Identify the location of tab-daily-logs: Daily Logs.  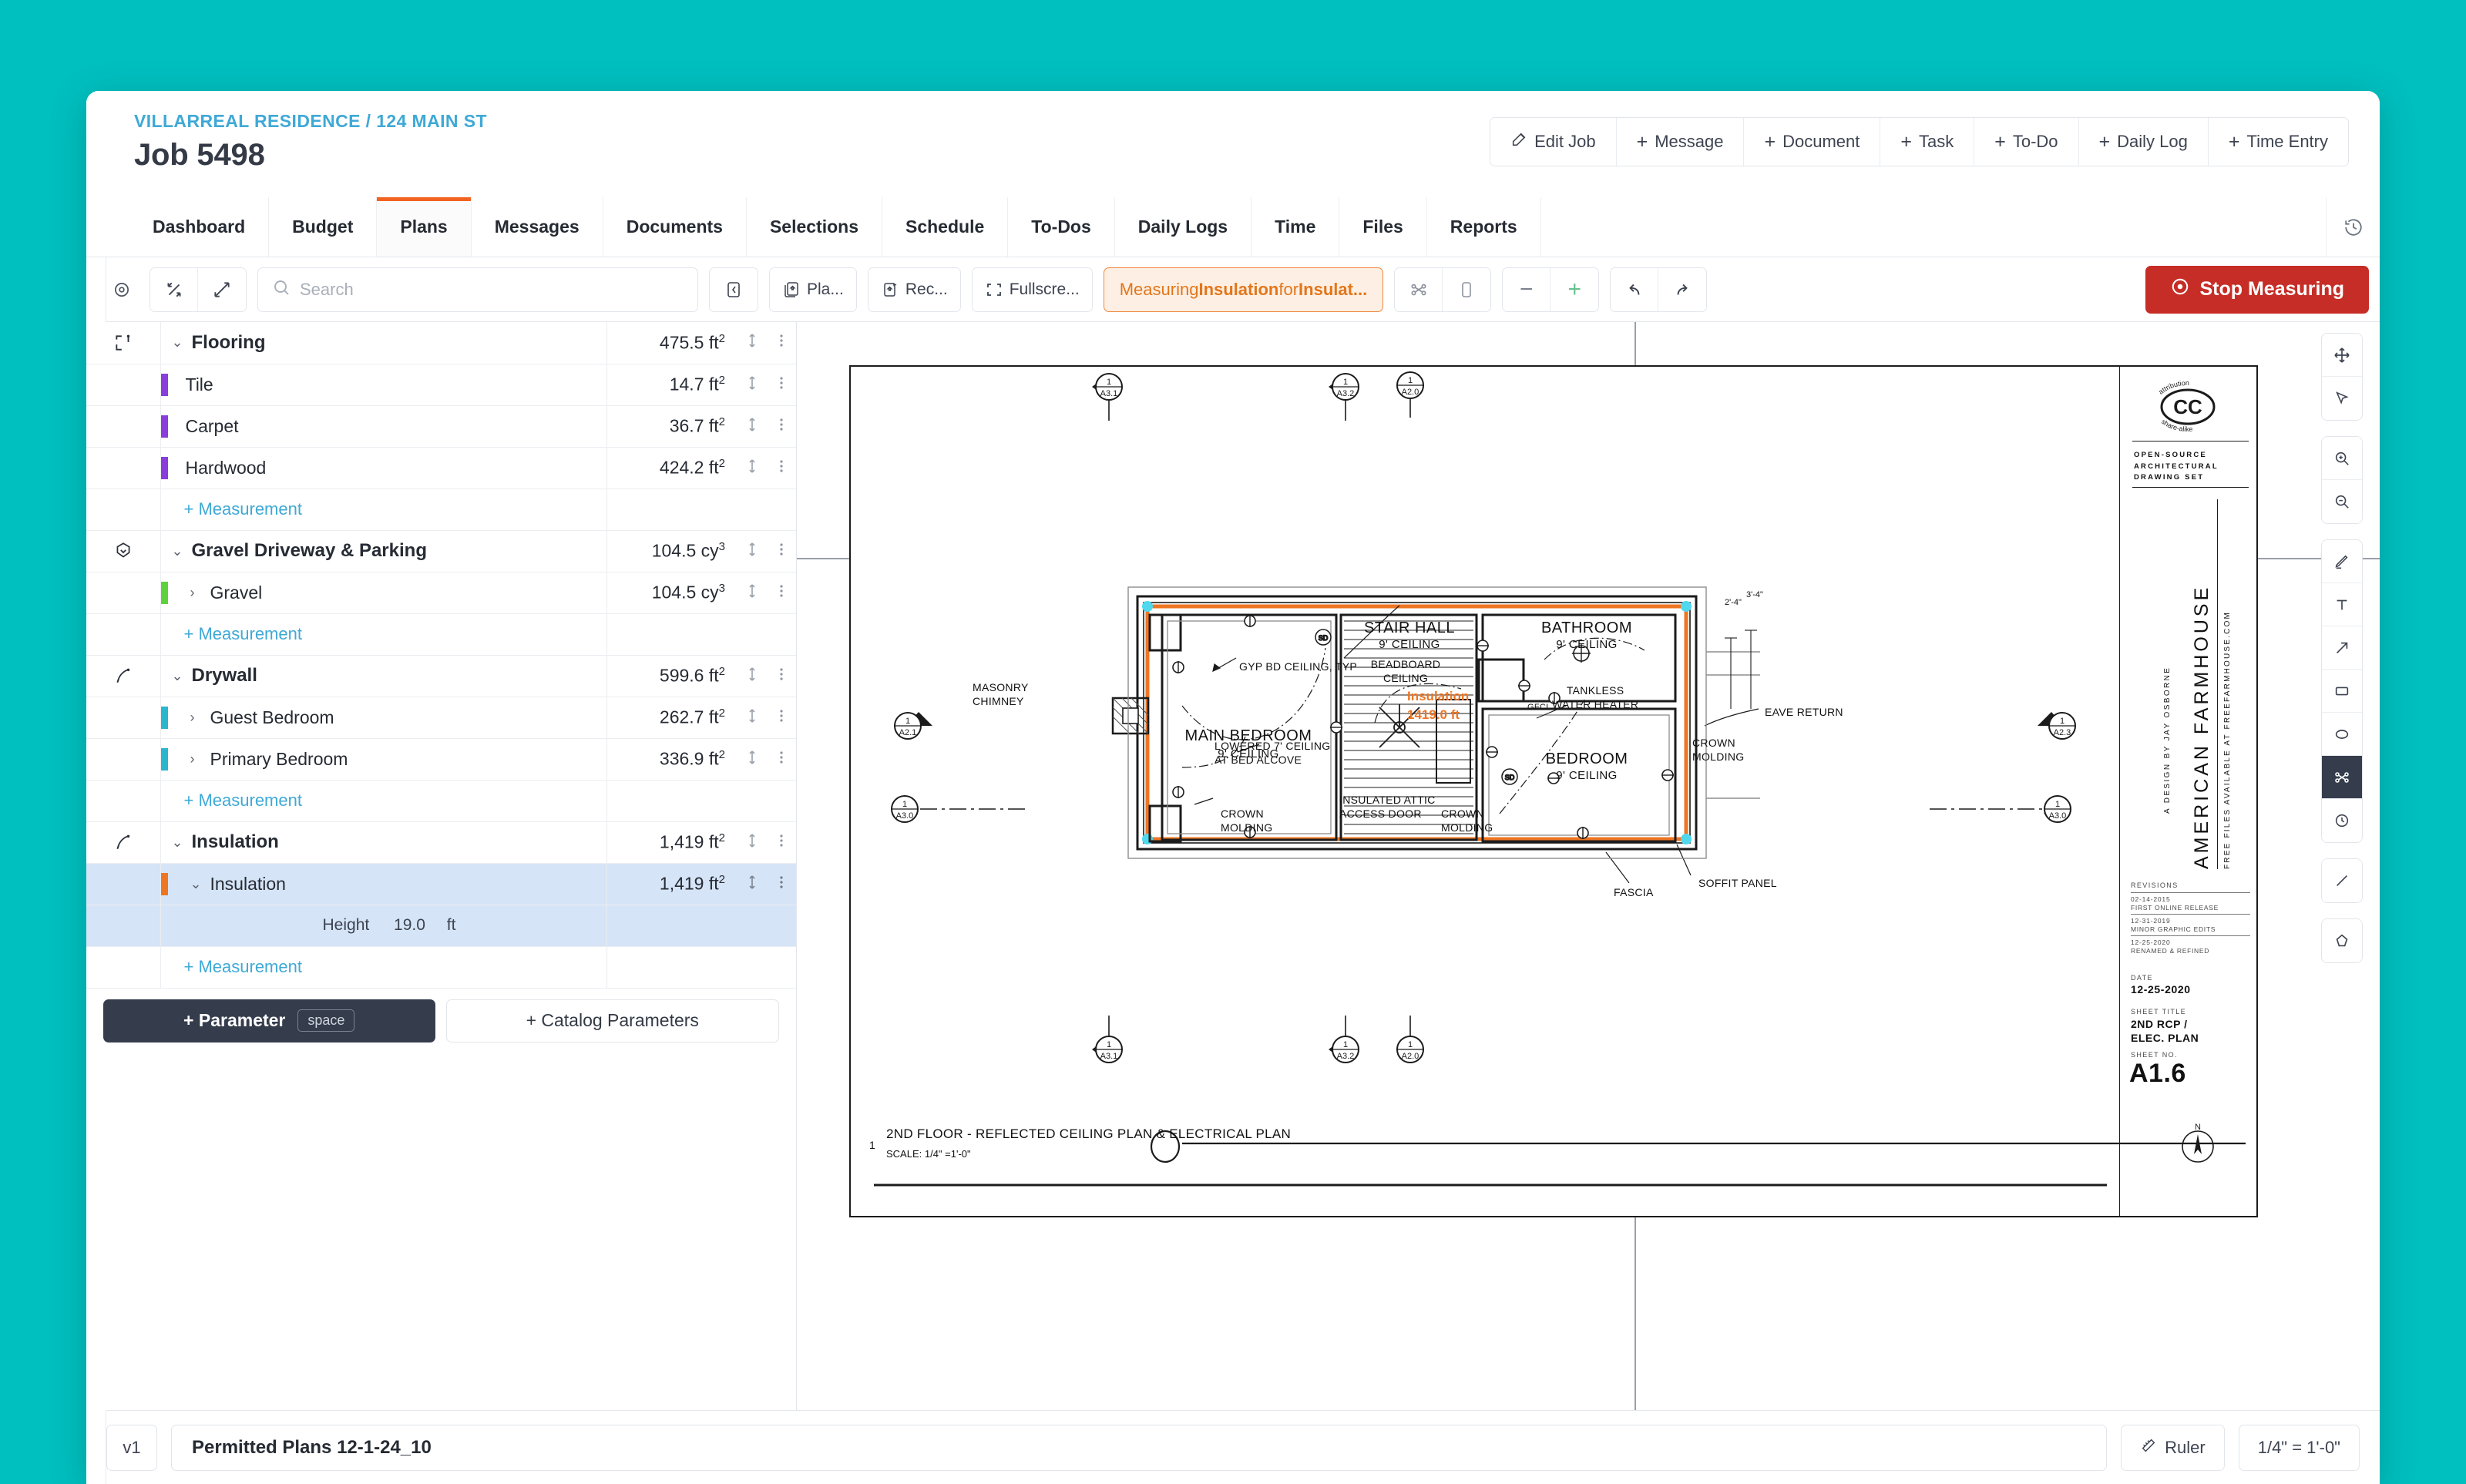
(1182, 227).